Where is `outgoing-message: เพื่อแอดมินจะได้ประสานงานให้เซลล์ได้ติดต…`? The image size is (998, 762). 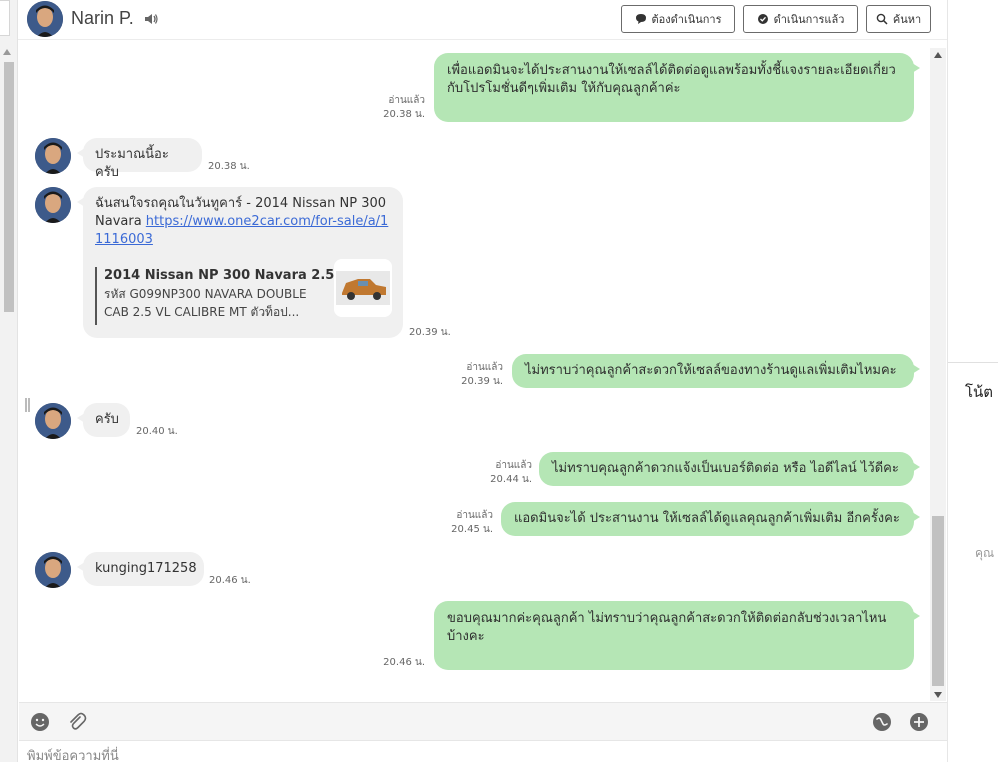 outgoing-message: เพื่อแอดมินจะได้ประสานงานให้เซลล์ได้ติดต… is located at coordinates (677, 87).